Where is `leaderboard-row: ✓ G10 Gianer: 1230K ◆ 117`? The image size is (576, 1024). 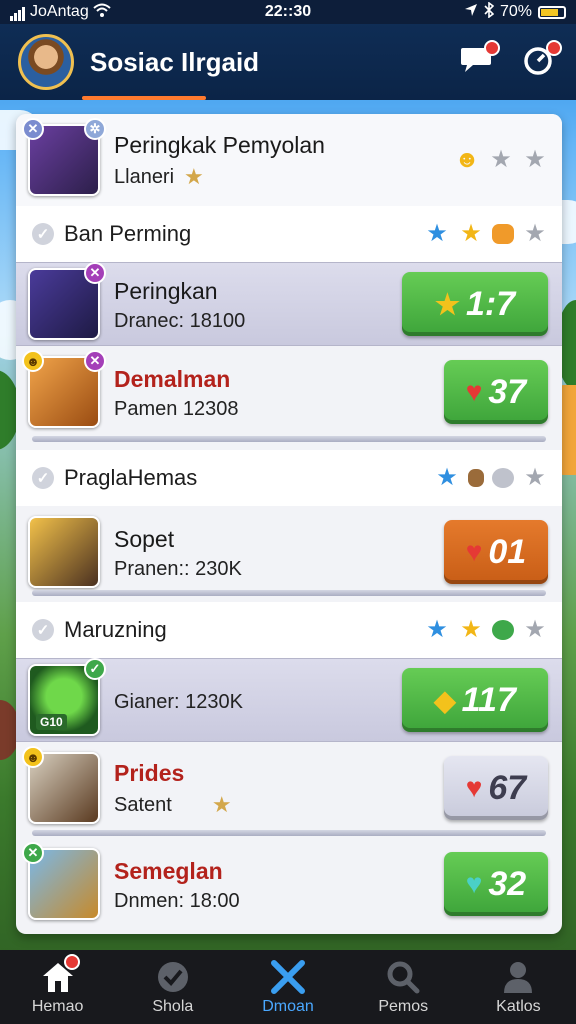
leaderboard-row: ✓ G10 Gianer: 1230K ◆ 117 is located at coordinates (289, 700).